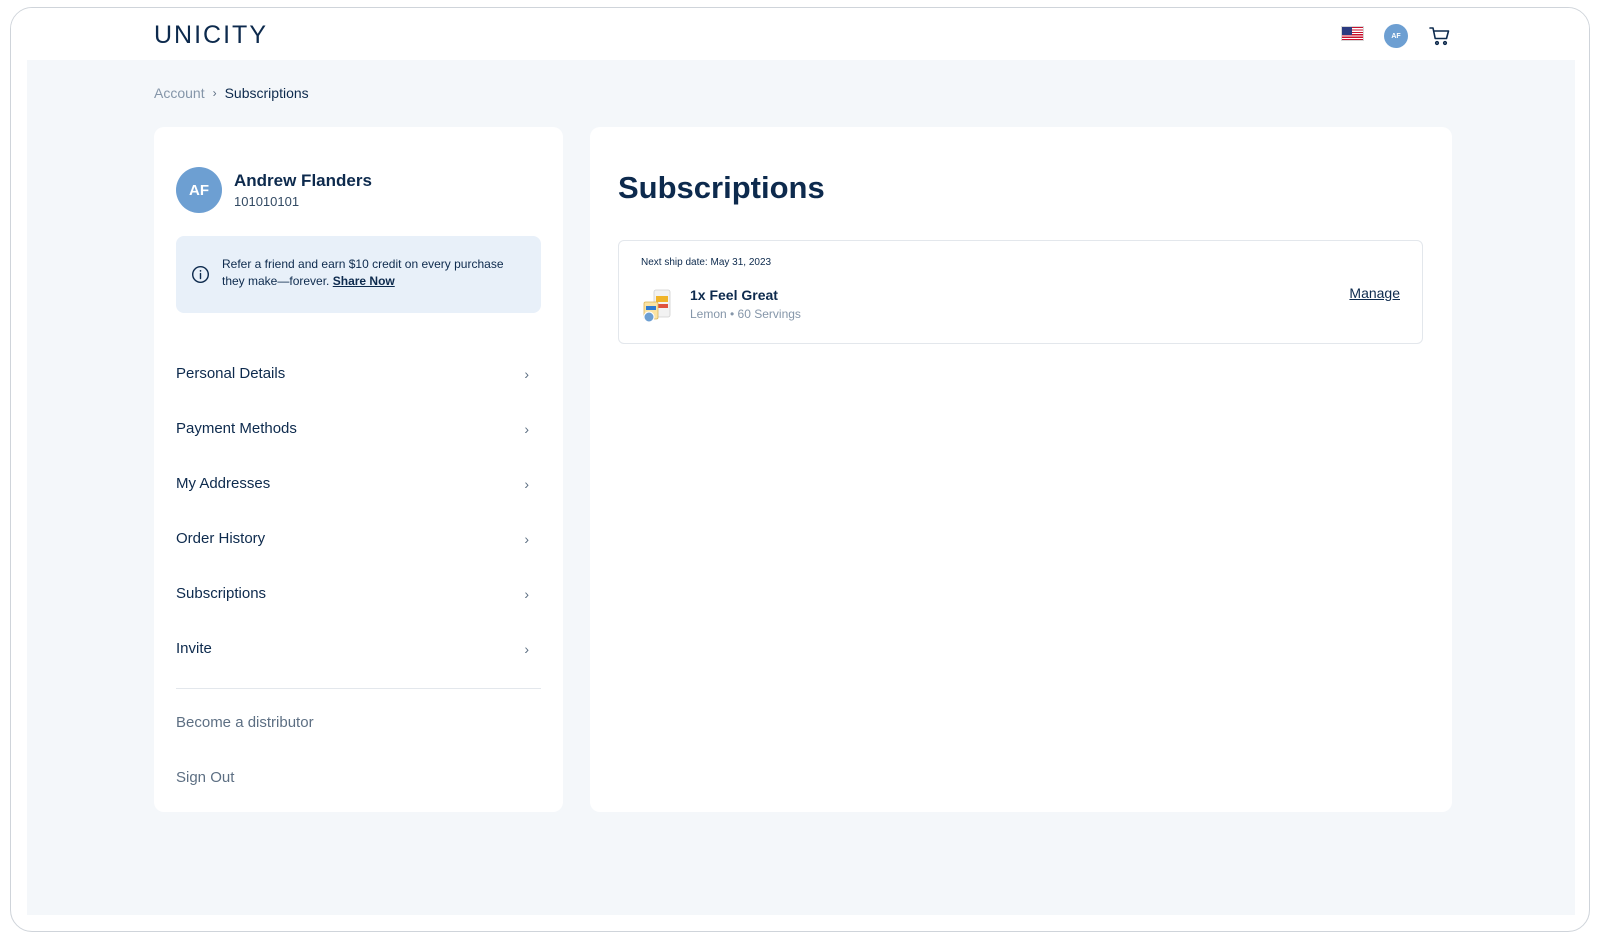 This screenshot has width=1600, height=946. What do you see at coordinates (358, 428) in the screenshot?
I see `nav-item-payment-methods: Payment Methods ›` at bounding box center [358, 428].